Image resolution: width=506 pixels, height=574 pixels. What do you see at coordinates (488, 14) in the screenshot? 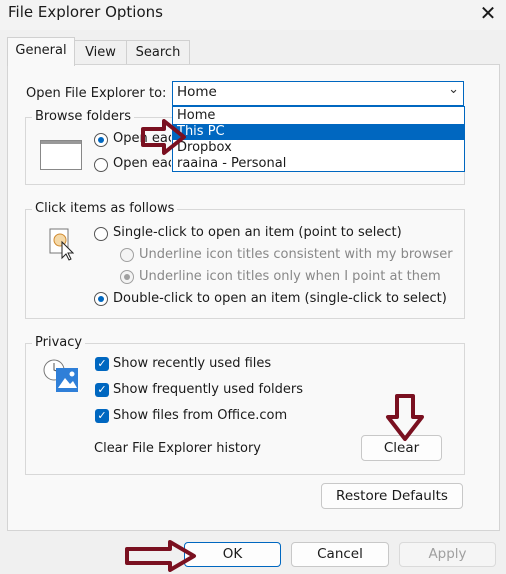
I see `close-icon: ✕` at bounding box center [488, 14].